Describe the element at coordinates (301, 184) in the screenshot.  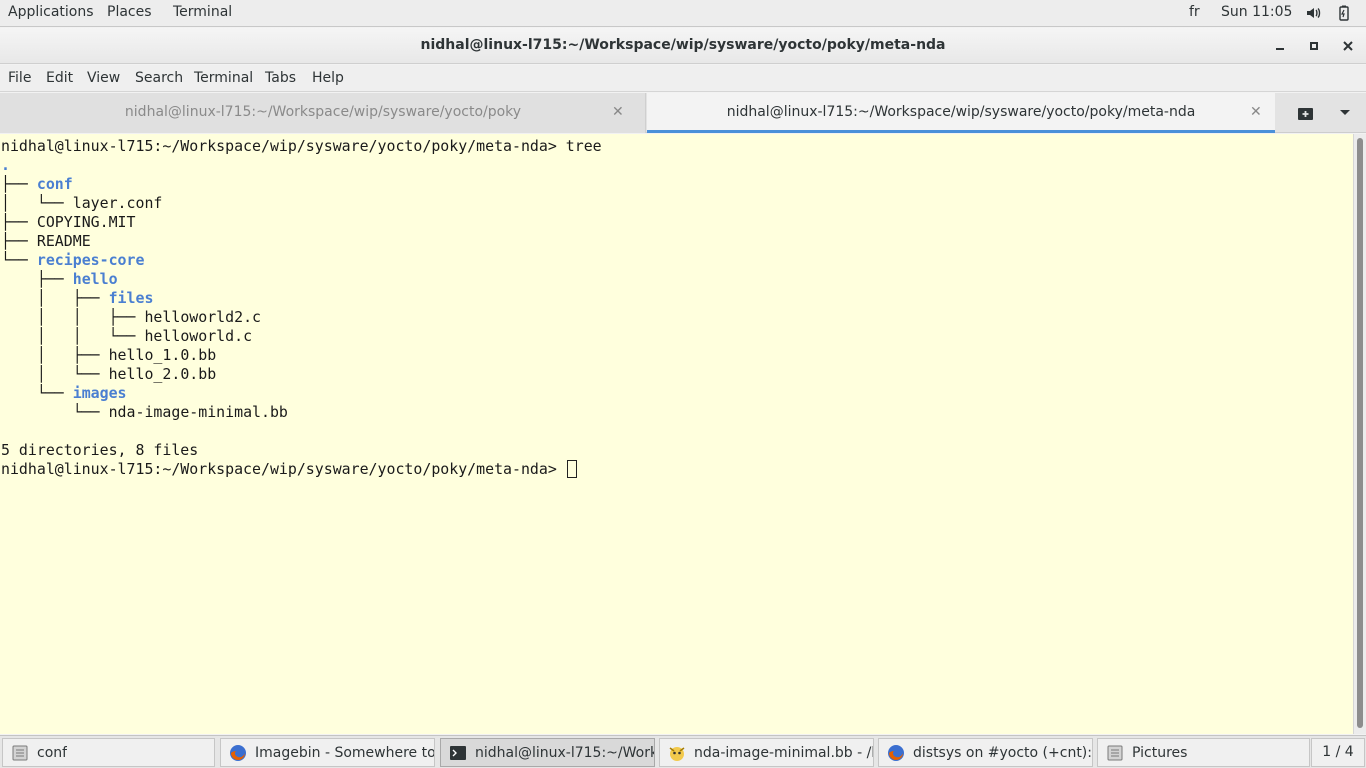
I see `terminal-line: ├── conf` at that location.